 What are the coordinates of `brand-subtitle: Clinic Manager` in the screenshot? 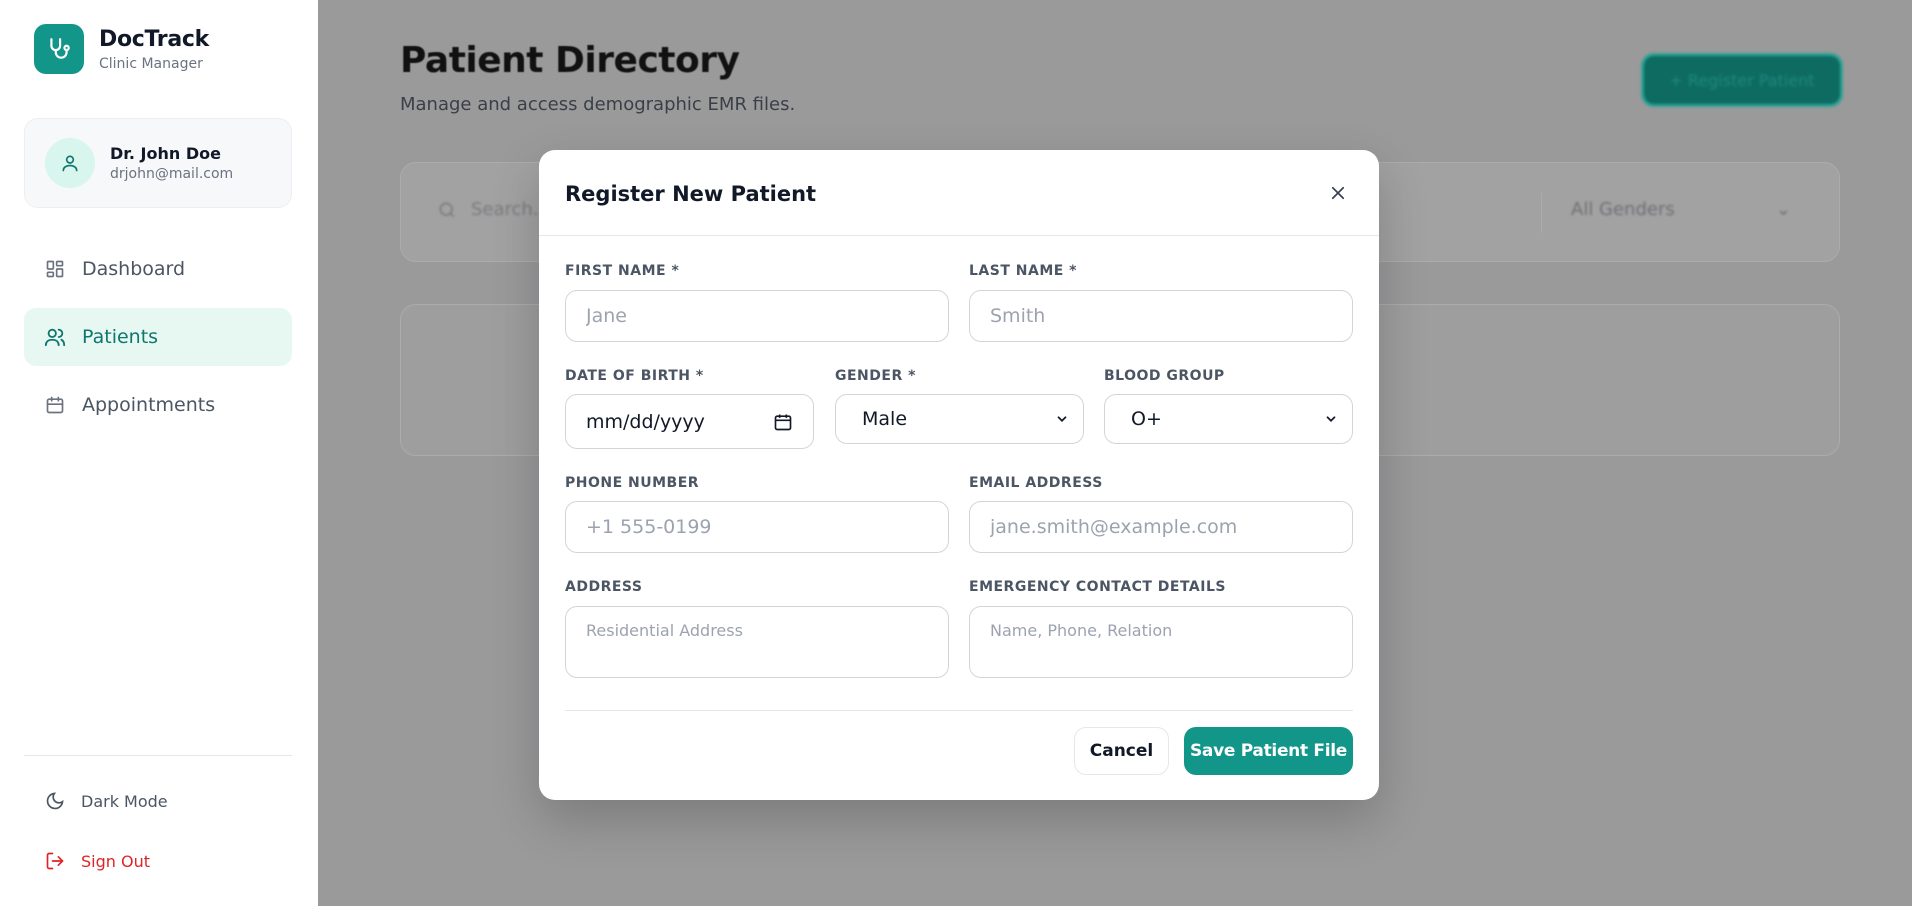 It's located at (151, 63).